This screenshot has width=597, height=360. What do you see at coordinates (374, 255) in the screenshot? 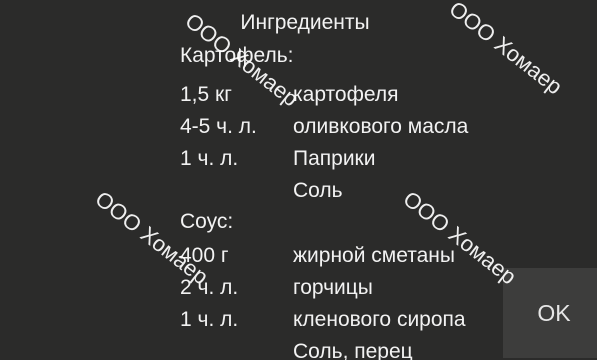
I see `ingredient-name: жирной сметаны` at bounding box center [374, 255].